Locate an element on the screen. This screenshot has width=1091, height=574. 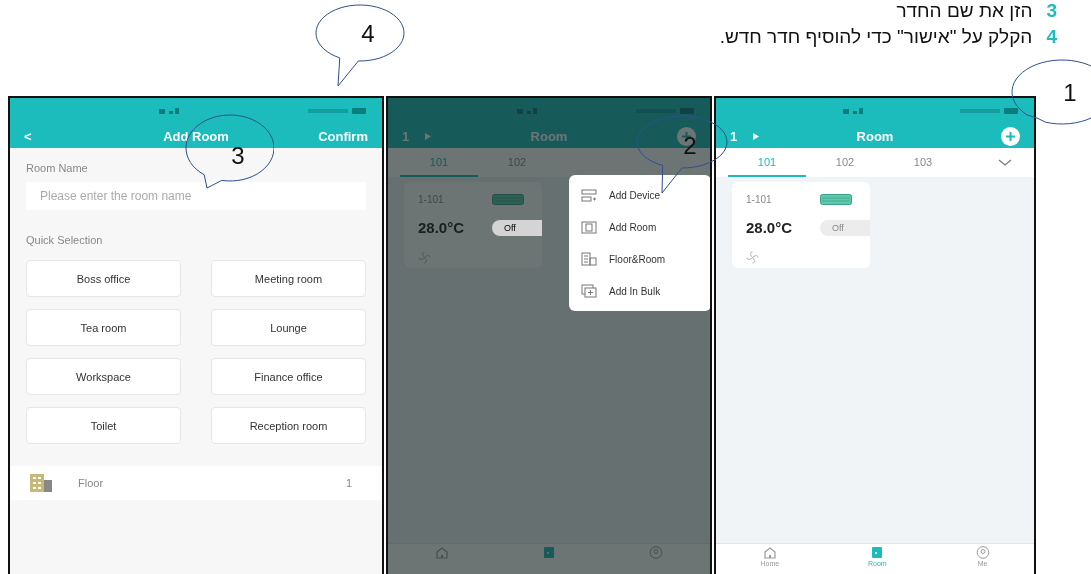
floor-label: Floor is located at coordinates (91, 483).